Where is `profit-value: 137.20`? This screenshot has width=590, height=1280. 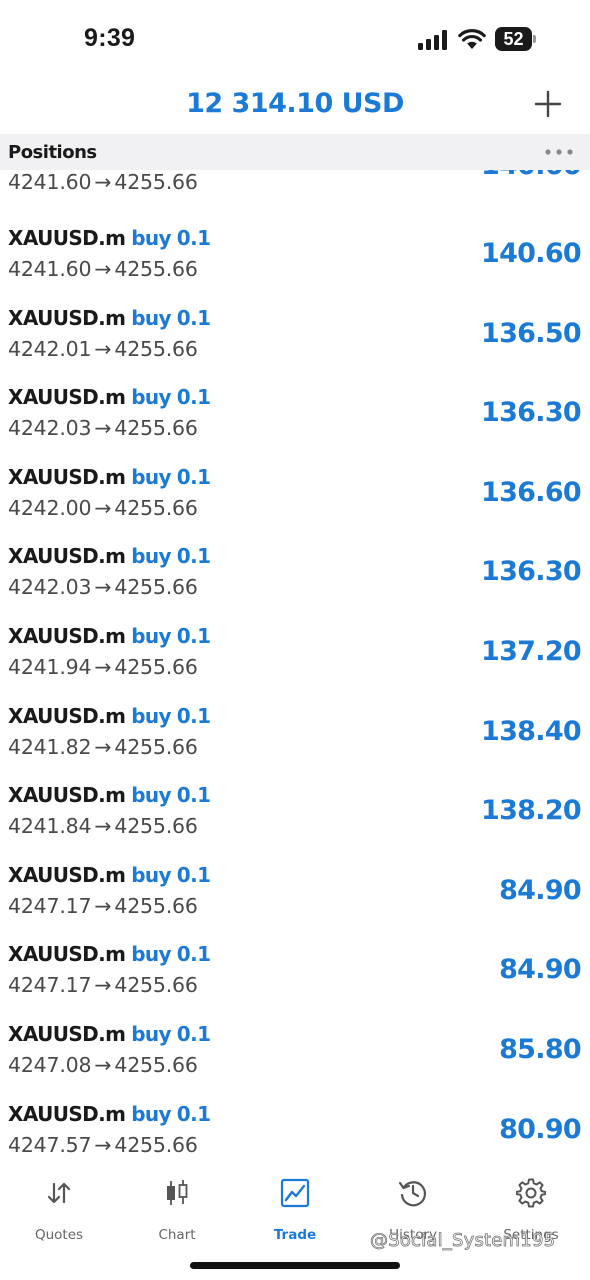 profit-value: 137.20 is located at coordinates (531, 651).